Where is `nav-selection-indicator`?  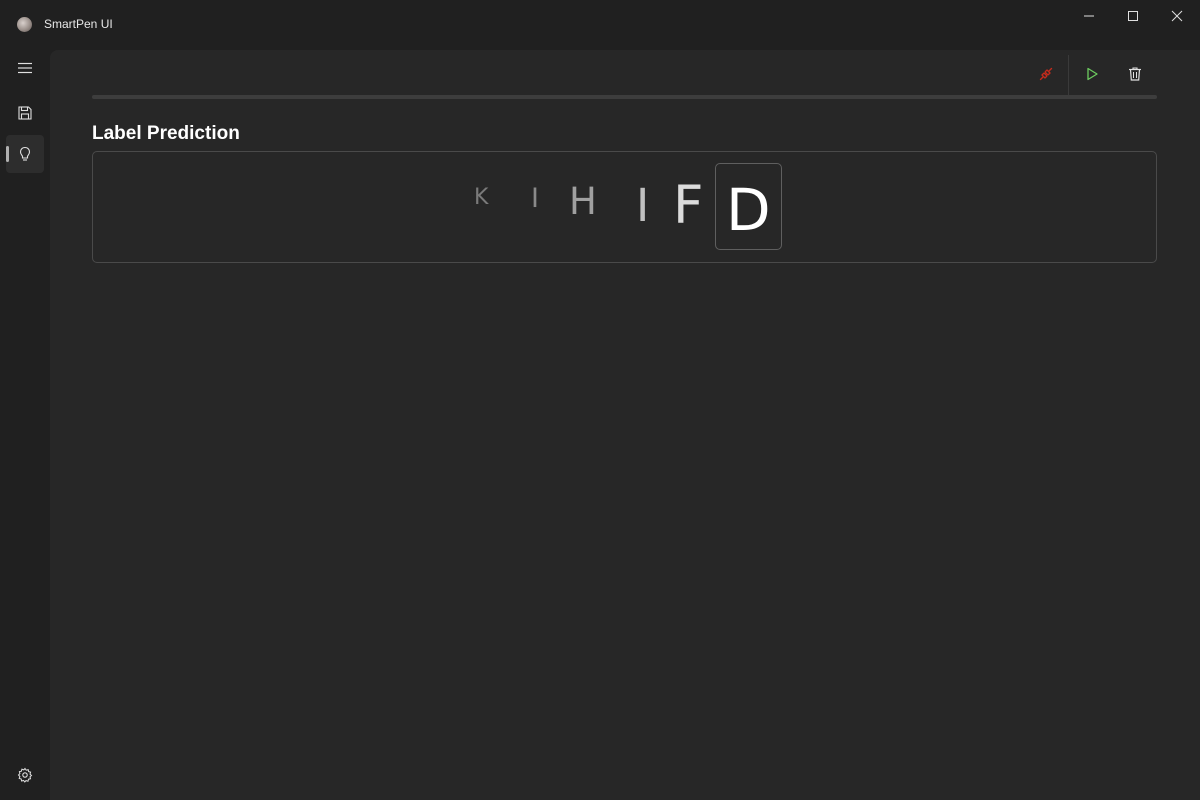 nav-selection-indicator is located at coordinates (7, 154).